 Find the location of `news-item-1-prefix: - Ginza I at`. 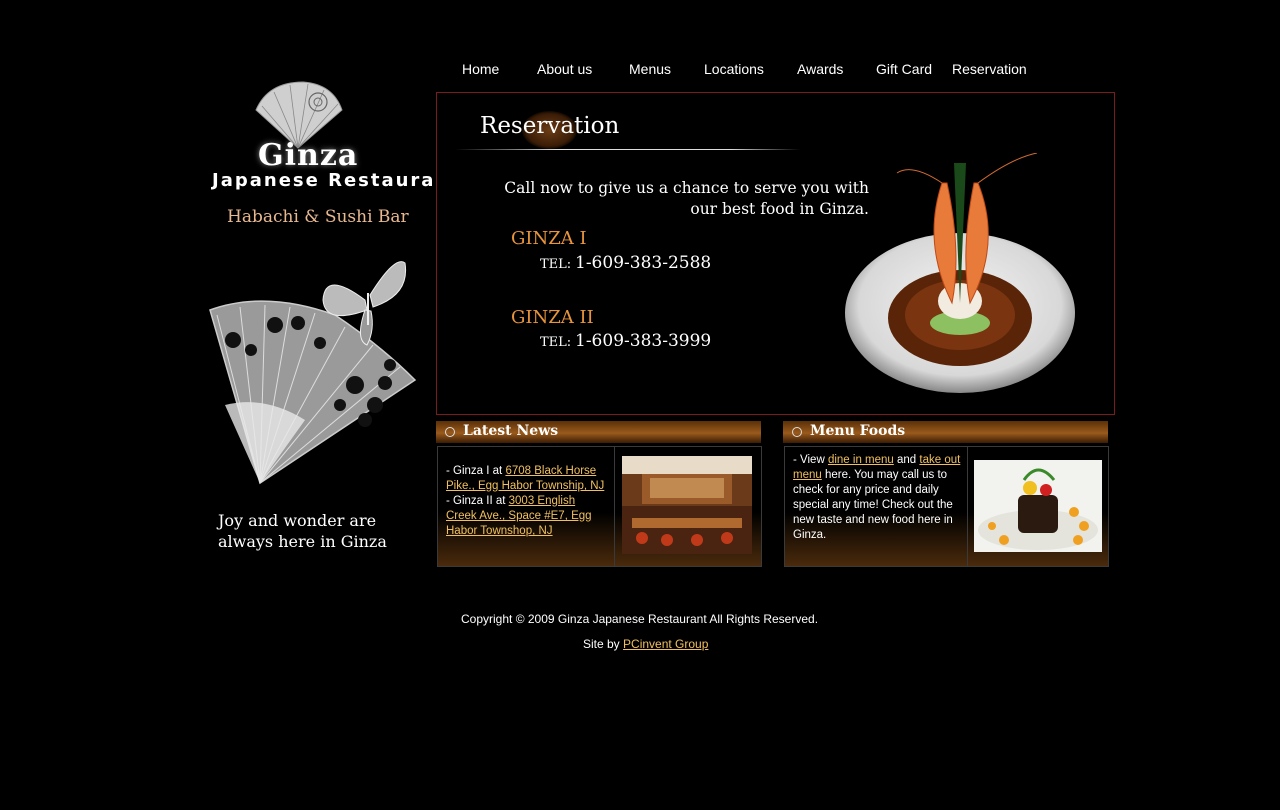

news-item-1-prefix: - Ginza I at is located at coordinates (476, 471).